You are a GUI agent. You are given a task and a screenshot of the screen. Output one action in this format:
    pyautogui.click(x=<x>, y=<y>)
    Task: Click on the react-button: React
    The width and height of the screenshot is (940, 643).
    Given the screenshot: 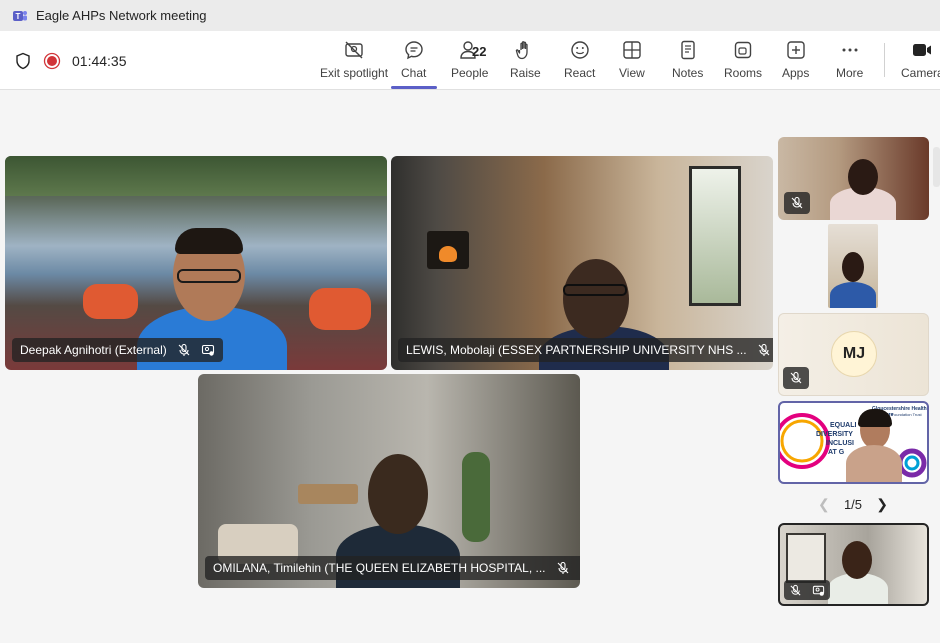 What is the action you would take?
    pyautogui.click(x=579, y=62)
    